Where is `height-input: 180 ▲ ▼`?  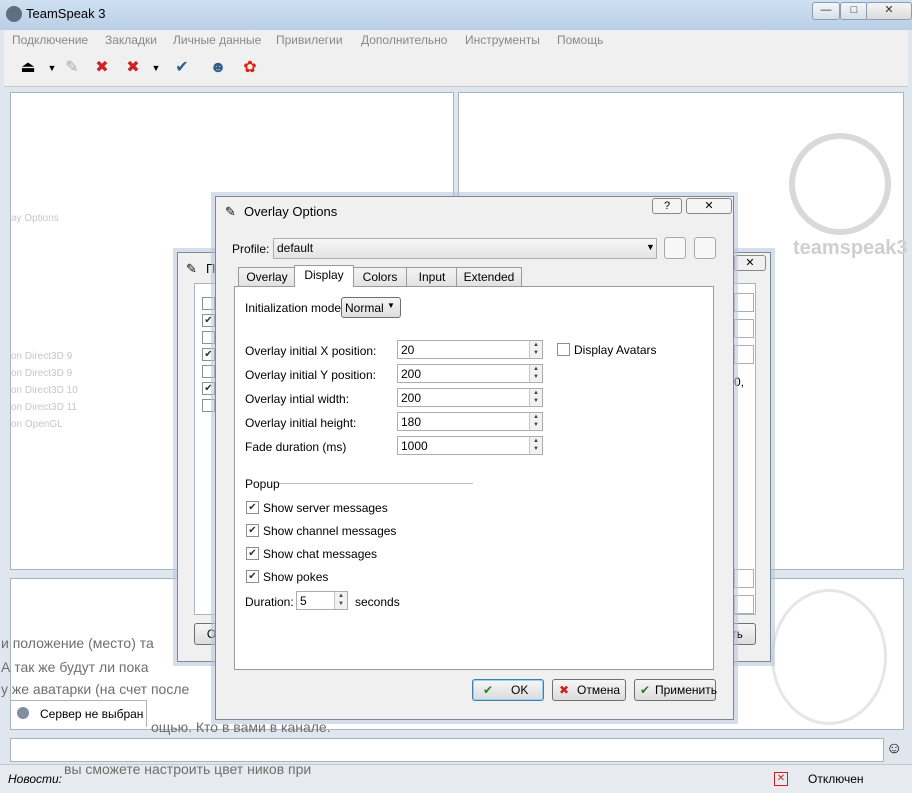 height-input: 180 ▲ ▼ is located at coordinates (470, 421).